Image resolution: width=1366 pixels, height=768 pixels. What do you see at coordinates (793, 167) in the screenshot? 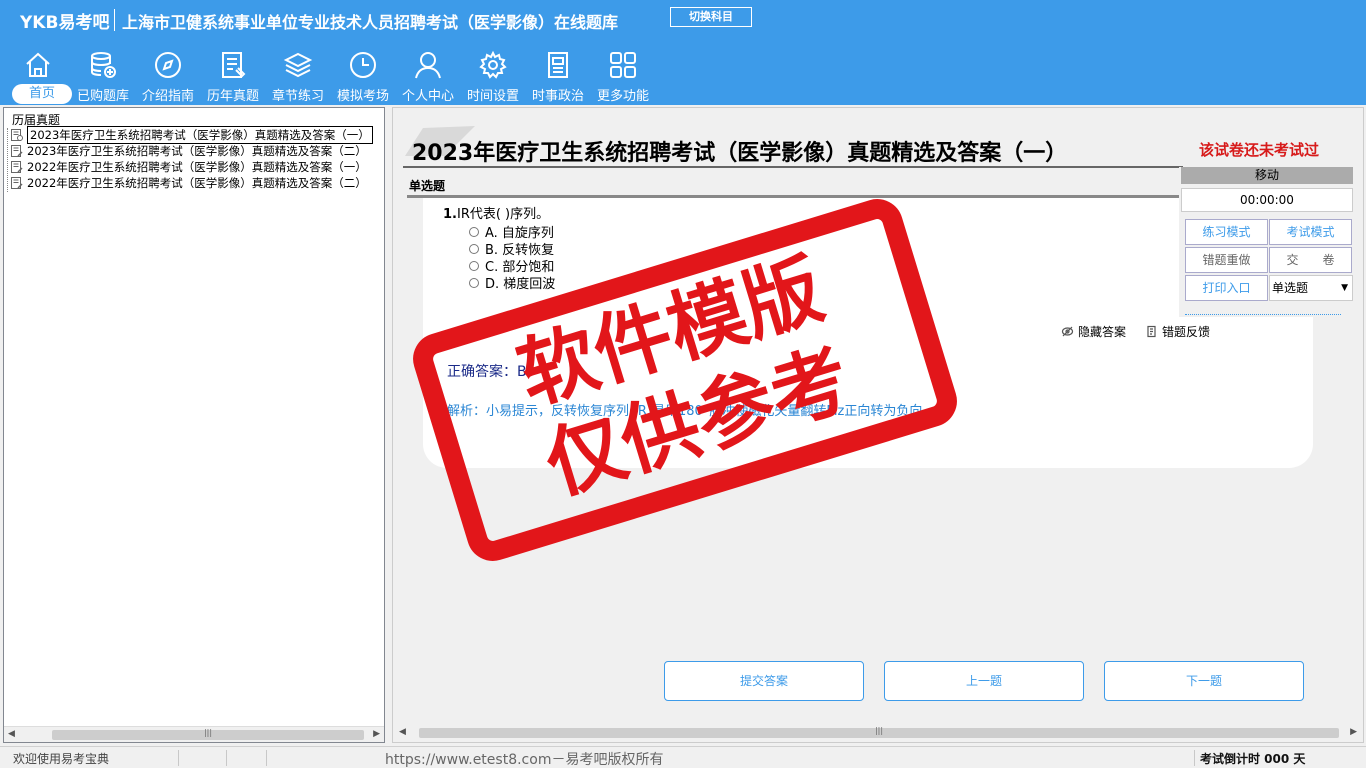
I see `title-underline` at bounding box center [793, 167].